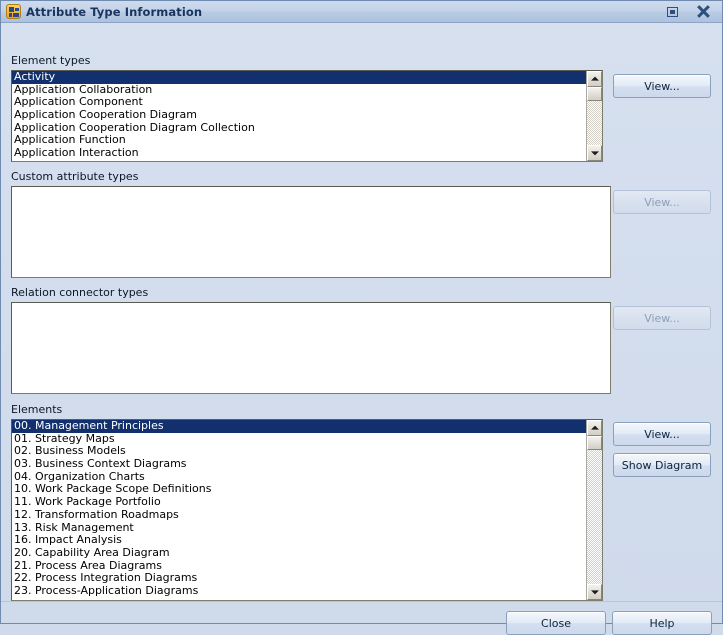 This screenshot has width=723, height=635. Describe the element at coordinates (299, 591) in the screenshot. I see `list-item: 23. Process-Application Diagrams` at that location.